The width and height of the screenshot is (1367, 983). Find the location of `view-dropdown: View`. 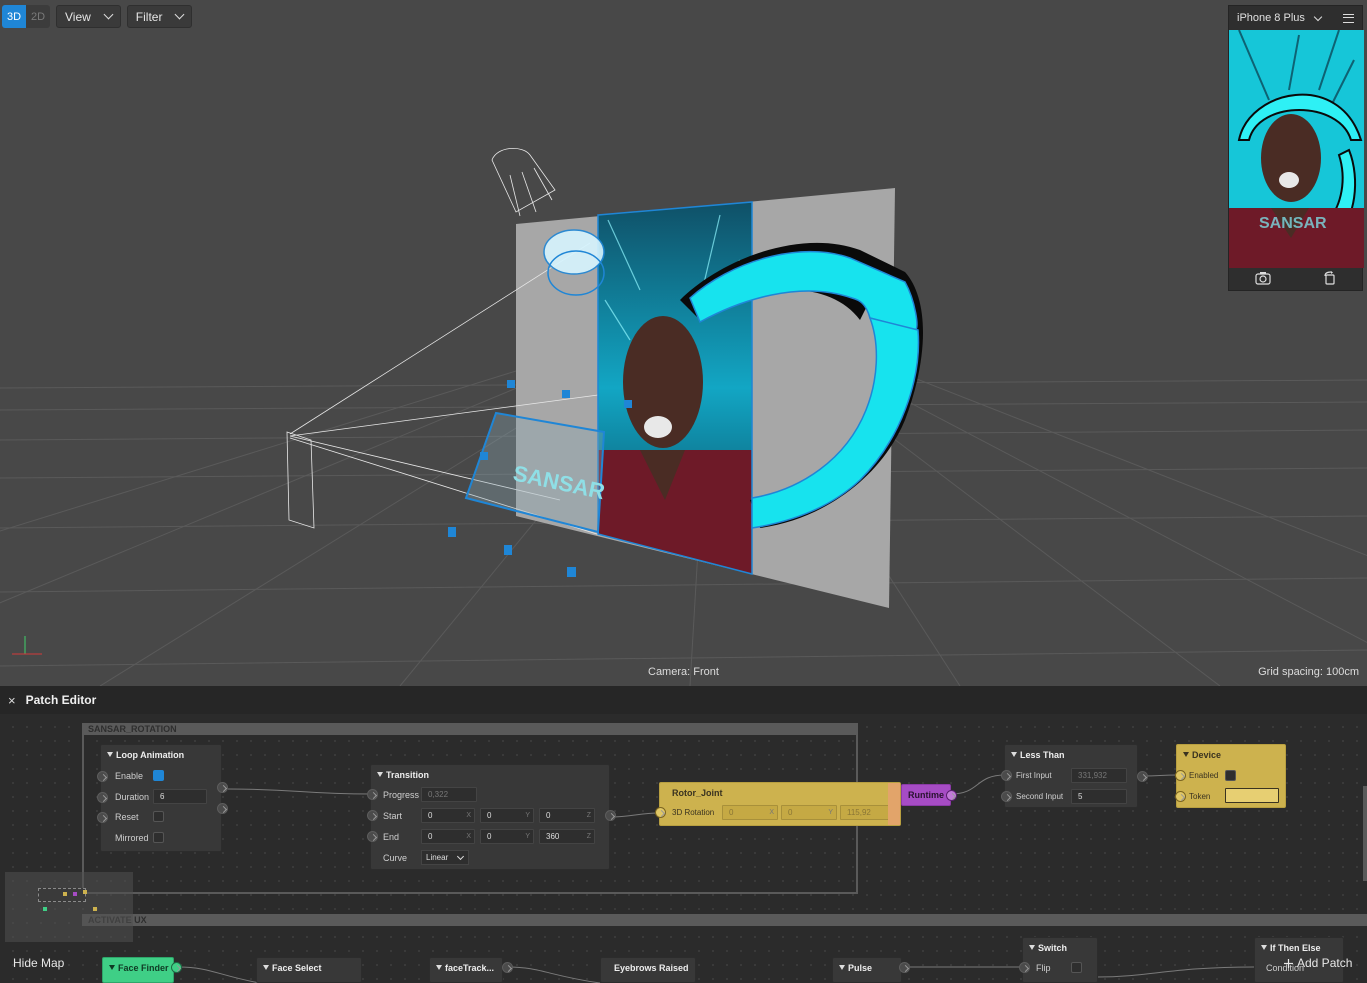

view-dropdown: View is located at coordinates (88, 16).